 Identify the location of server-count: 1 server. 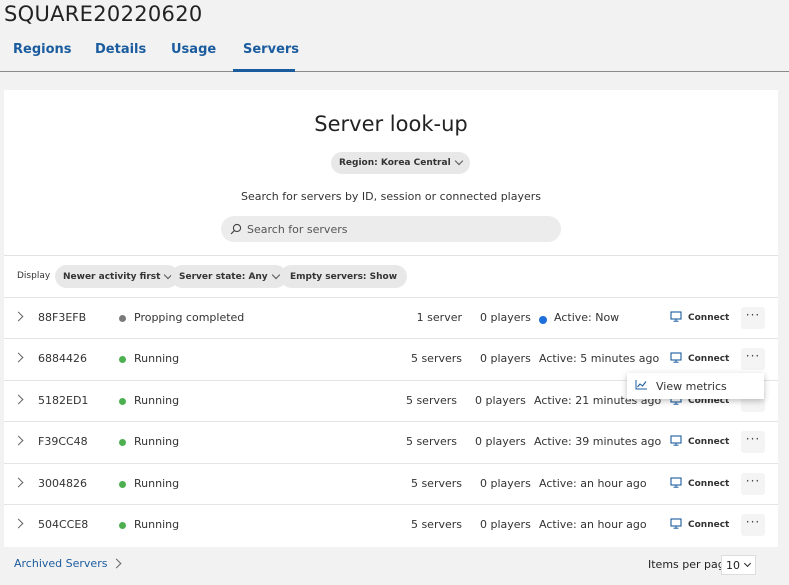
(439, 317).